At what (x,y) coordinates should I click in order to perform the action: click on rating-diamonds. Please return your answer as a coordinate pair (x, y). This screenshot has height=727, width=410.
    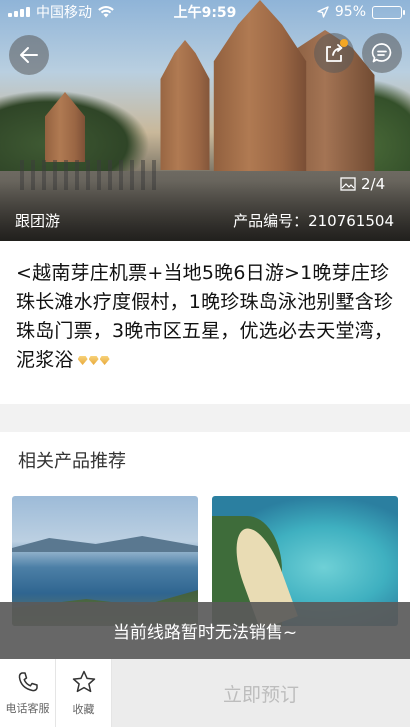
    Looking at the image, I should click on (93, 360).